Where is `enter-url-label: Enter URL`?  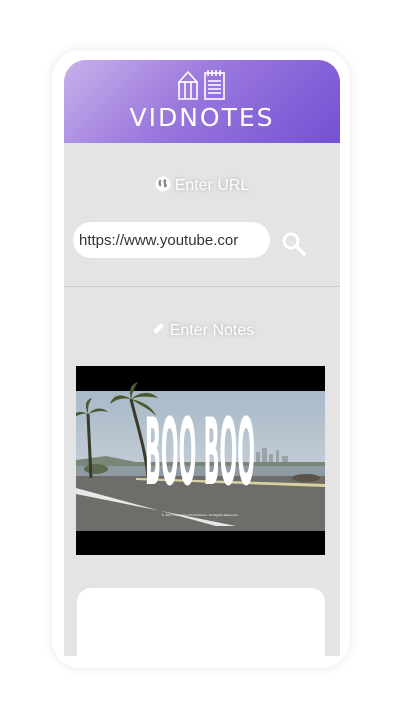 enter-url-label: Enter URL is located at coordinates (202, 185).